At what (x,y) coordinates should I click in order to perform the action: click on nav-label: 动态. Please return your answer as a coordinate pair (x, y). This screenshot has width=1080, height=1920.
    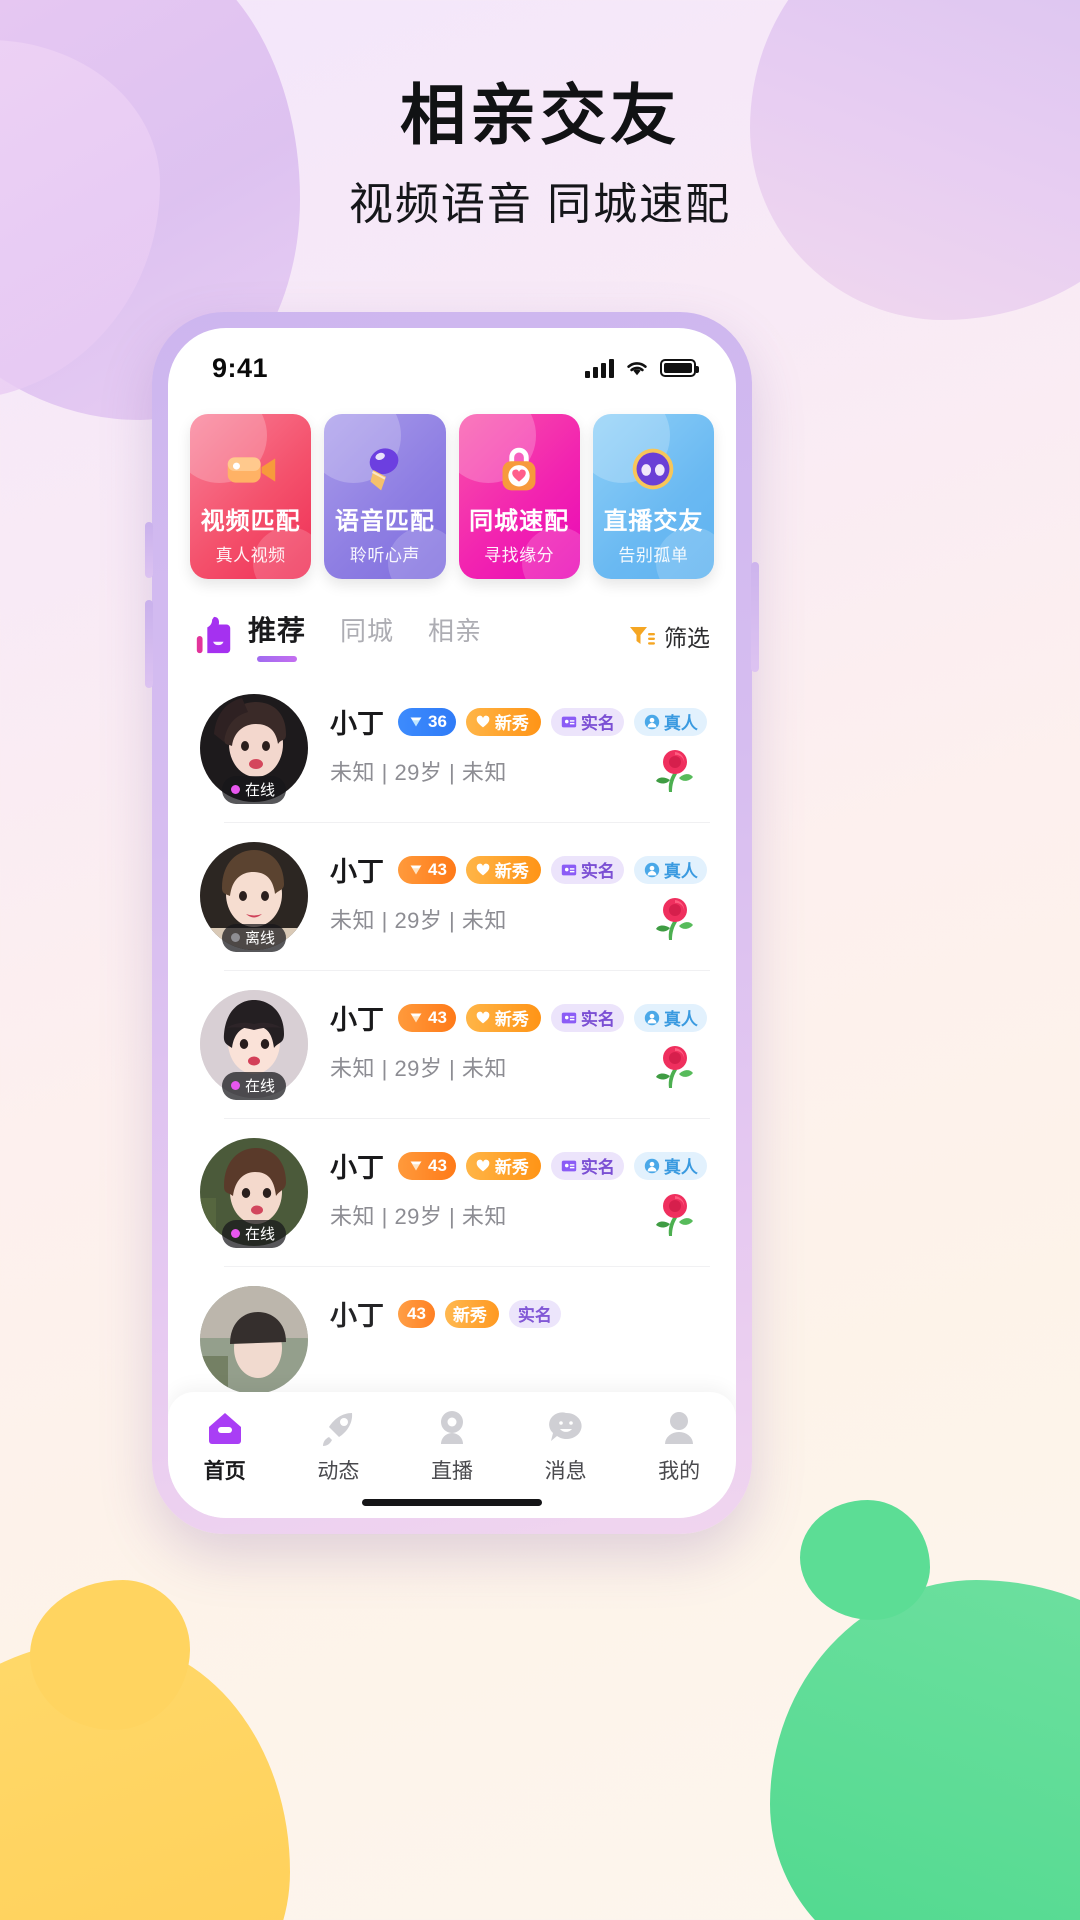
    Looking at the image, I should click on (338, 1471).